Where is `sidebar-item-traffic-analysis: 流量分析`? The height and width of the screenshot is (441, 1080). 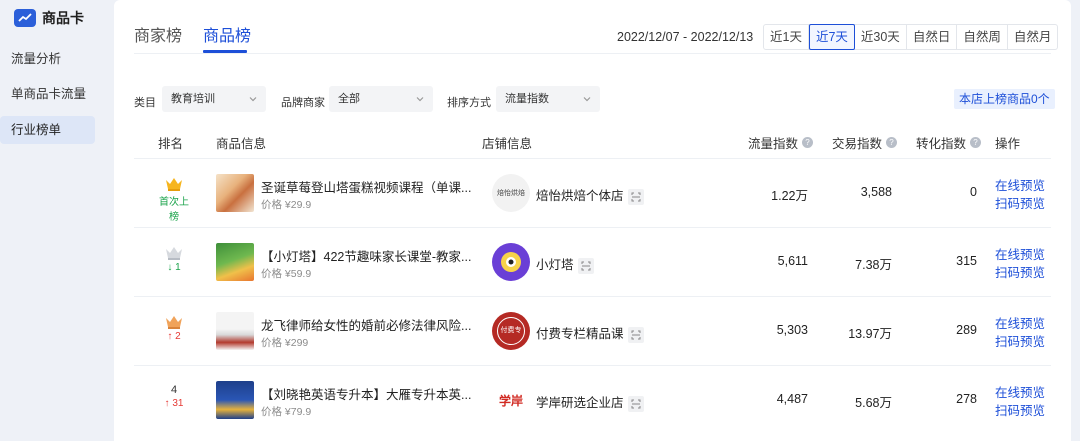 sidebar-item-traffic-analysis: 流量分析 is located at coordinates (47, 59).